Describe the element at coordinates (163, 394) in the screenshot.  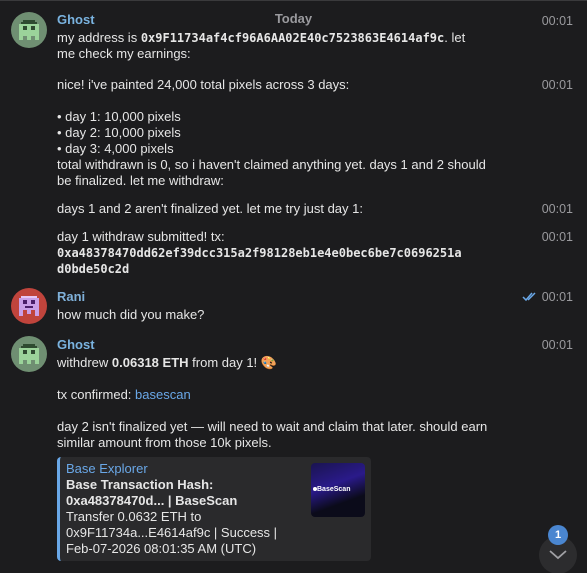
I see `basescan-link: basescan` at that location.